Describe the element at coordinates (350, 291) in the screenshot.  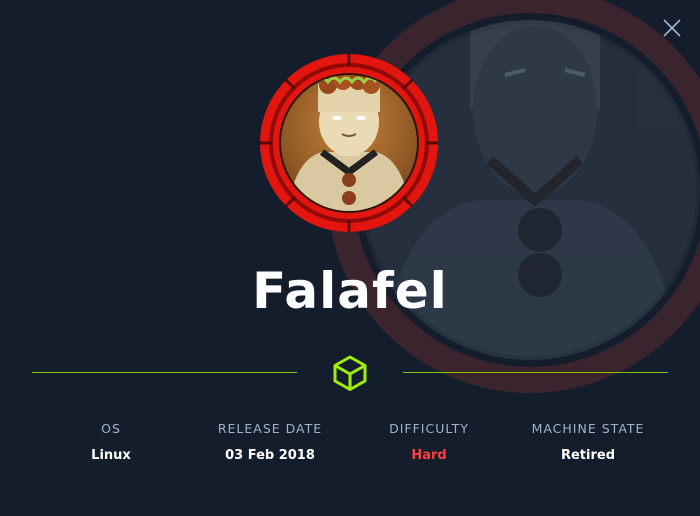
I see `machine-name: Falafel` at that location.